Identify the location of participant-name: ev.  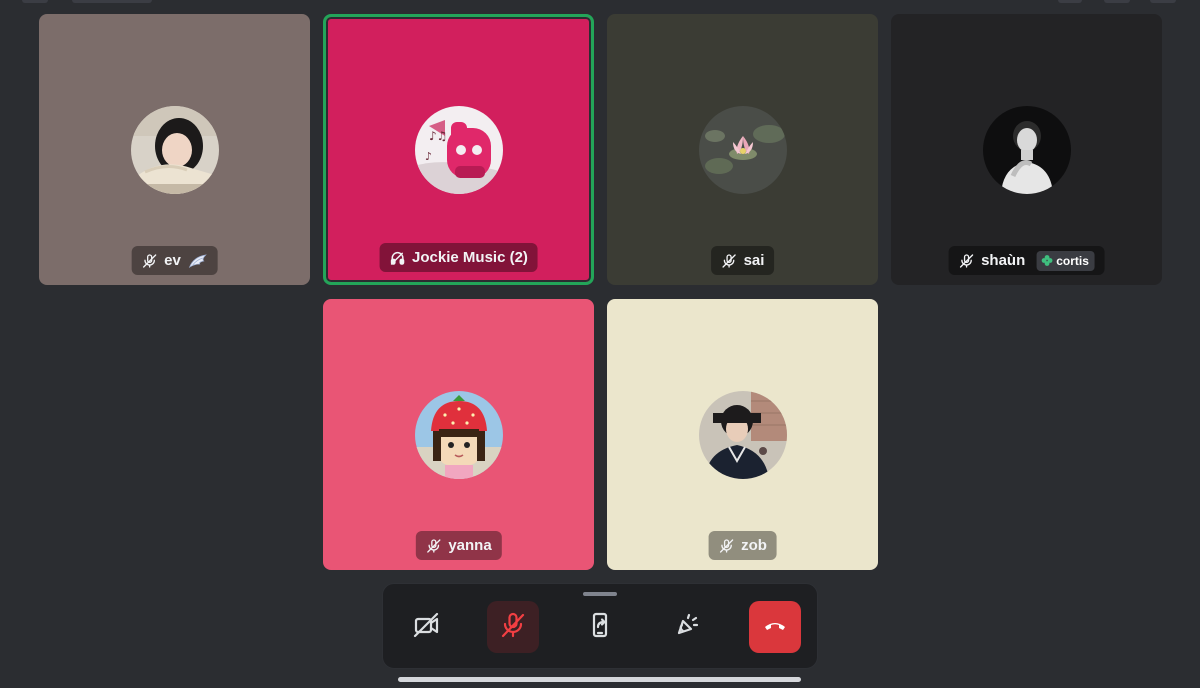
(172, 260).